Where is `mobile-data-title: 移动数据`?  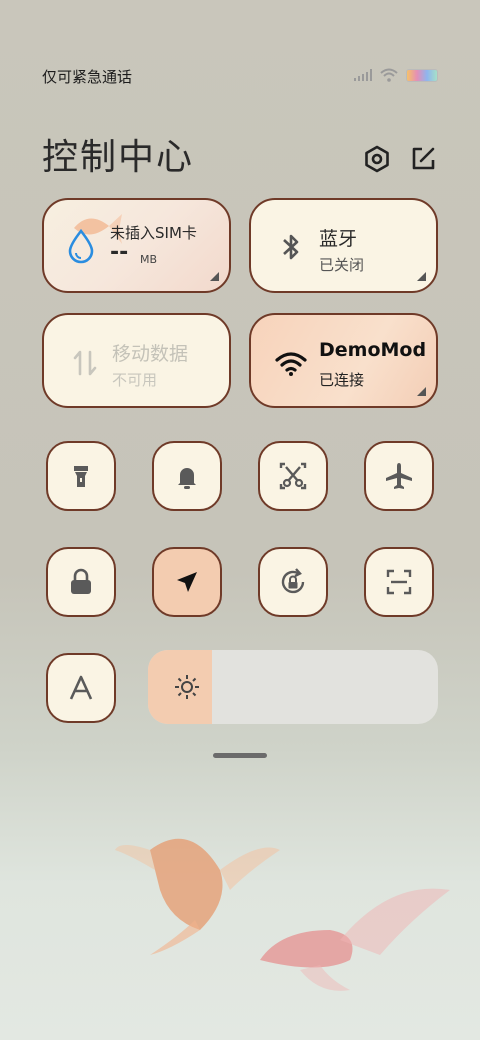
mobile-data-title: 移动数据 is located at coordinates (150, 354).